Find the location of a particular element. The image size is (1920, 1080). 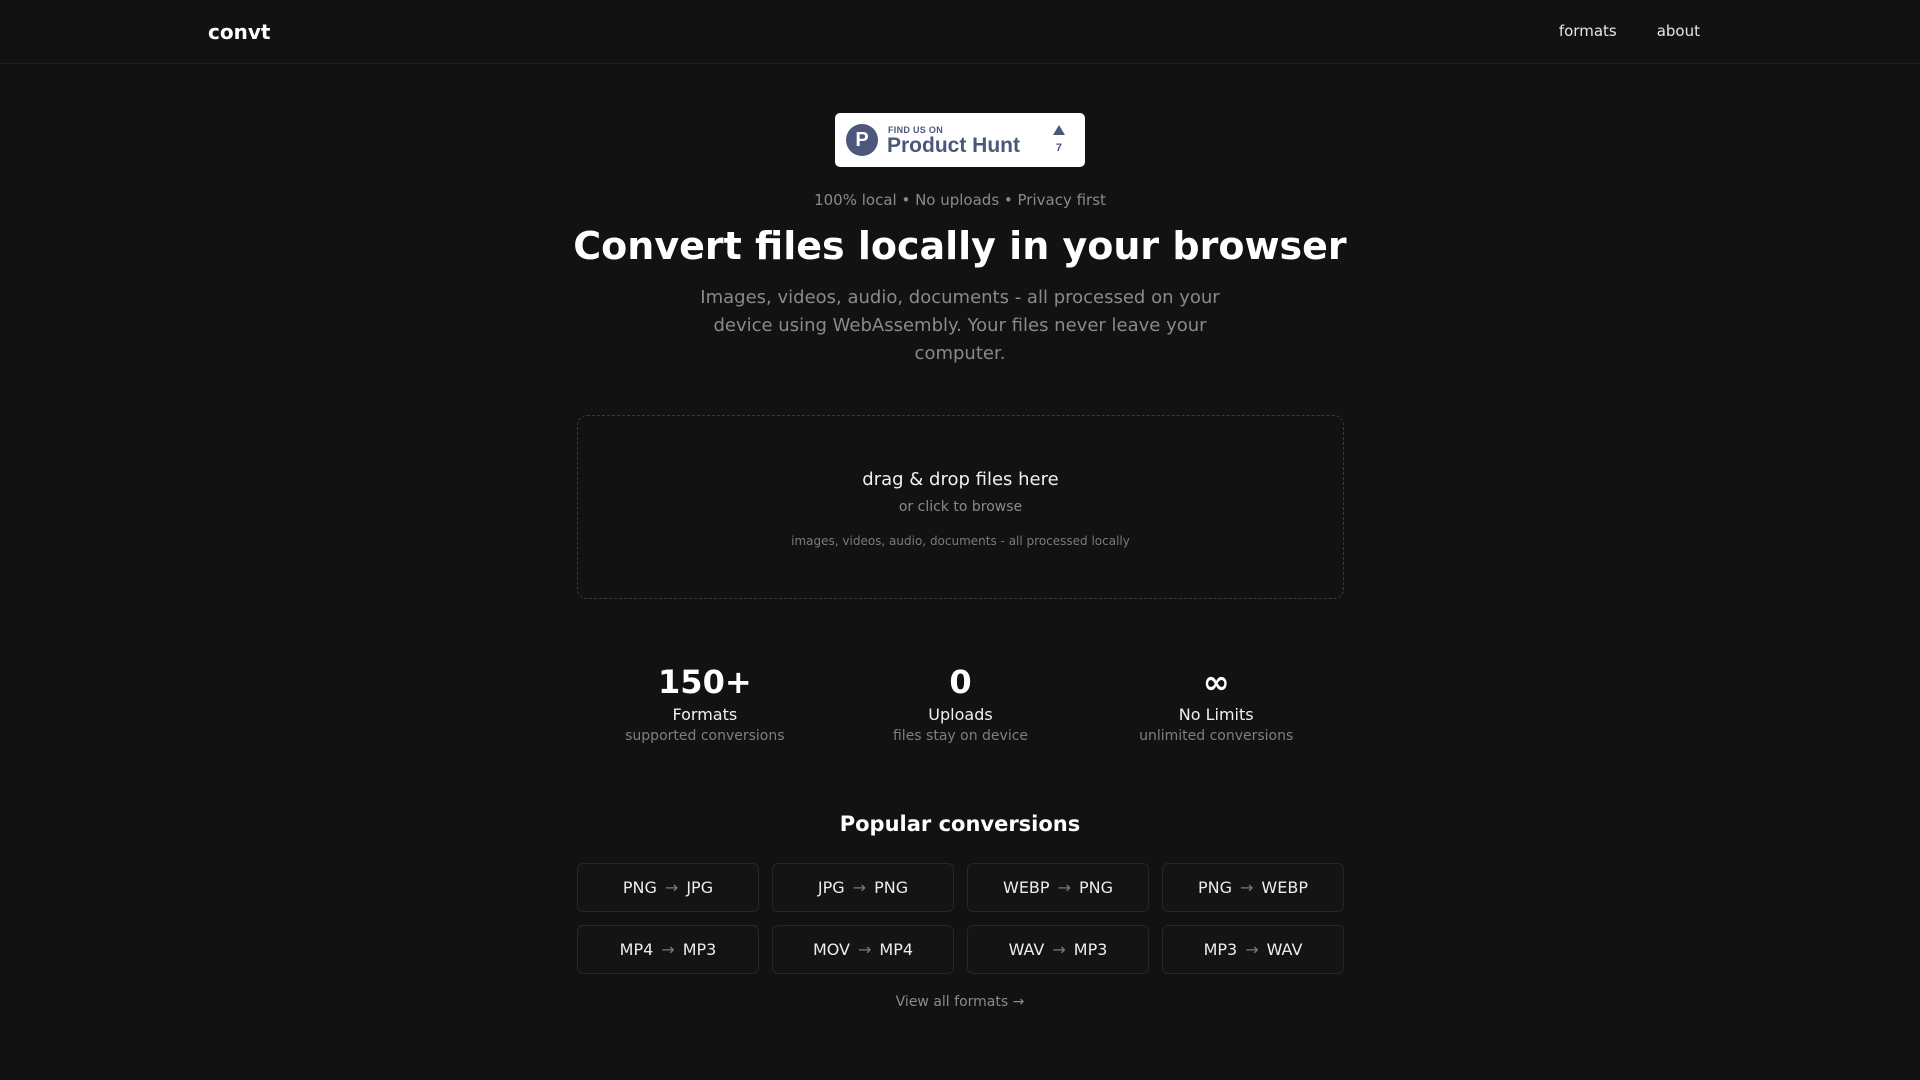

conversion-wav-to-mp3-button: WAV → MP3 is located at coordinates (1058, 949).